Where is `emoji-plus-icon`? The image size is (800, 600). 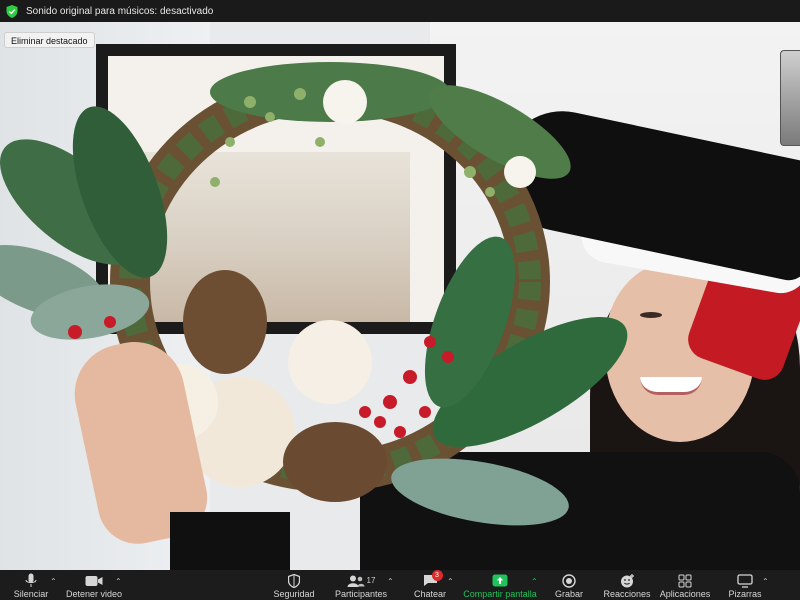 emoji-plus-icon is located at coordinates (627, 580).